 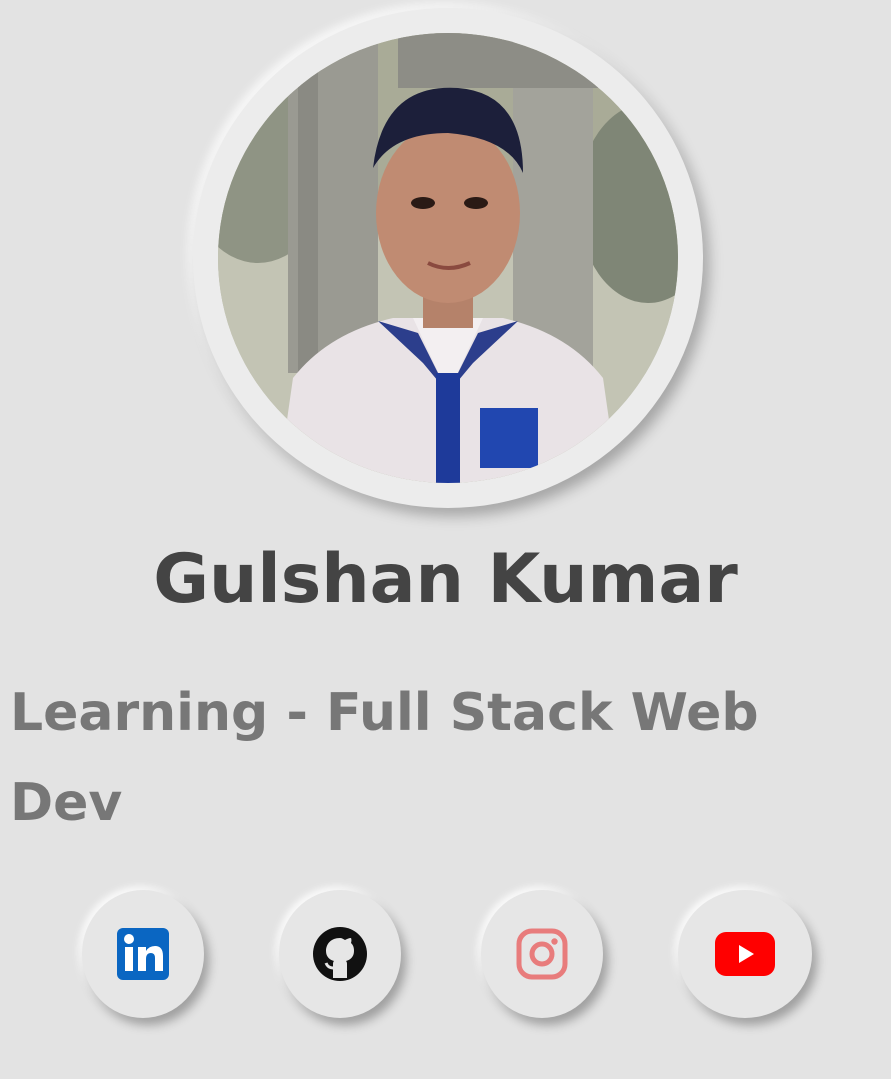 I want to click on social-links, so click(x=445, y=960).